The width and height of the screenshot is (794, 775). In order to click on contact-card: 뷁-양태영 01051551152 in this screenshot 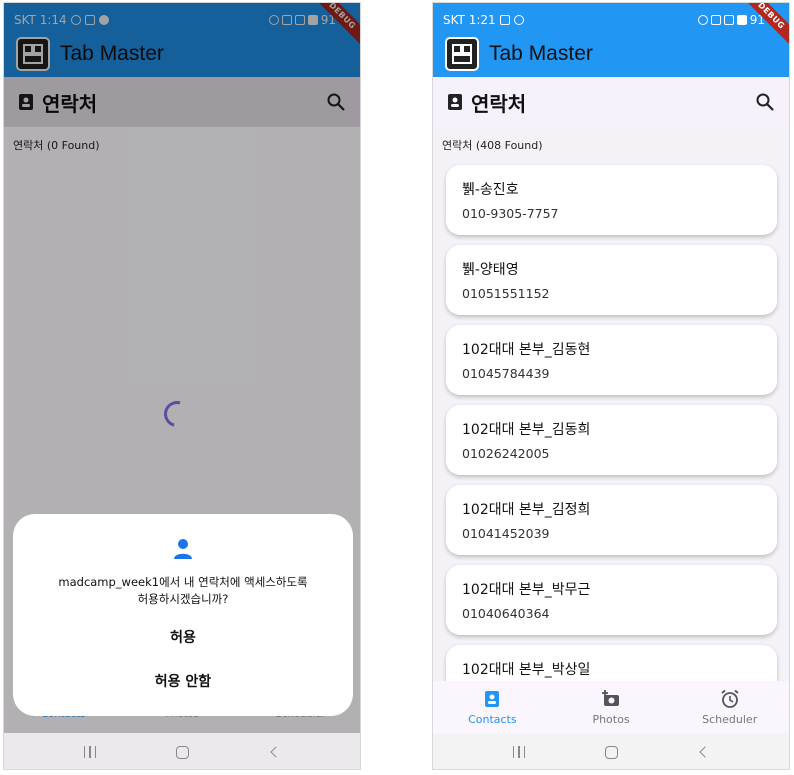, I will do `click(611, 280)`.